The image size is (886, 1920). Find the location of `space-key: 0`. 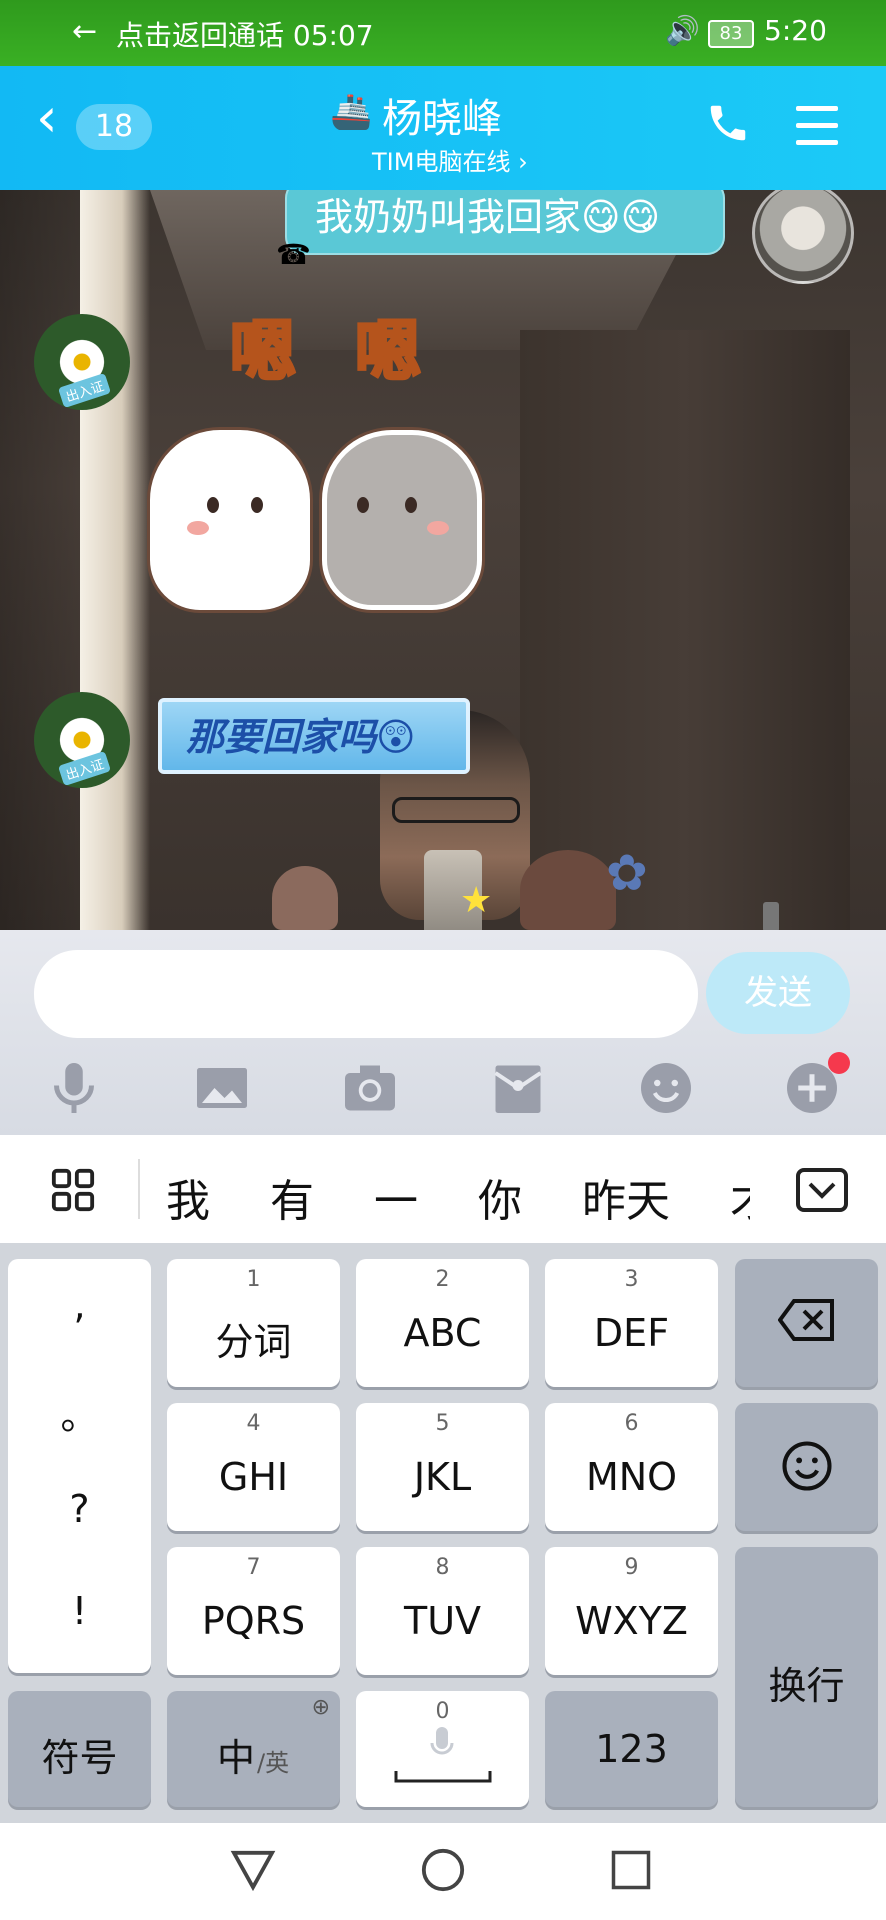

space-key: 0 is located at coordinates (442, 1749).